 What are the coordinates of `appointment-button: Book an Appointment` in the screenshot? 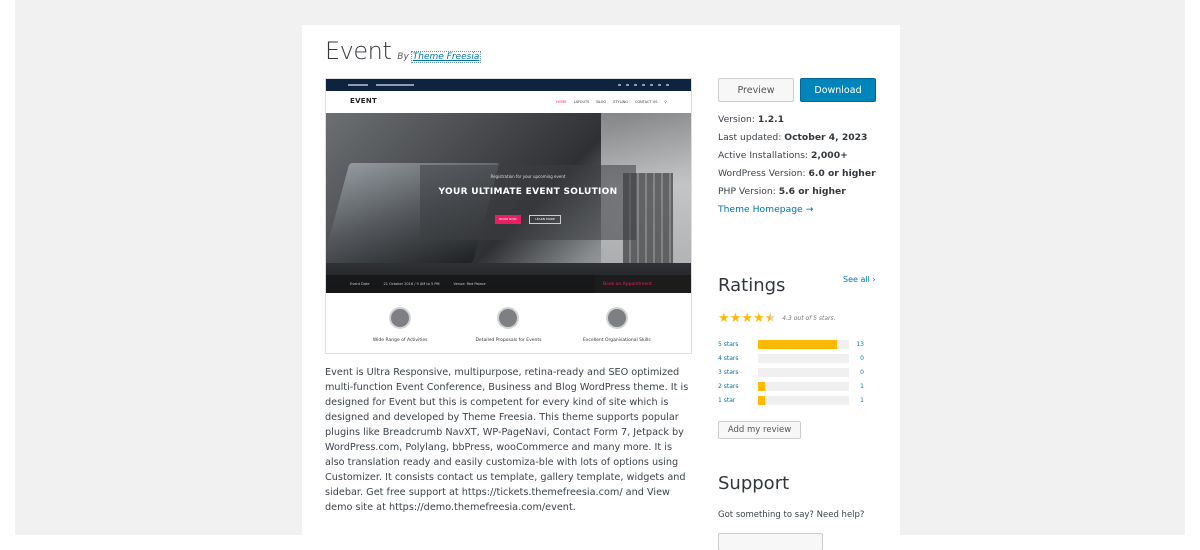 It's located at (643, 284).